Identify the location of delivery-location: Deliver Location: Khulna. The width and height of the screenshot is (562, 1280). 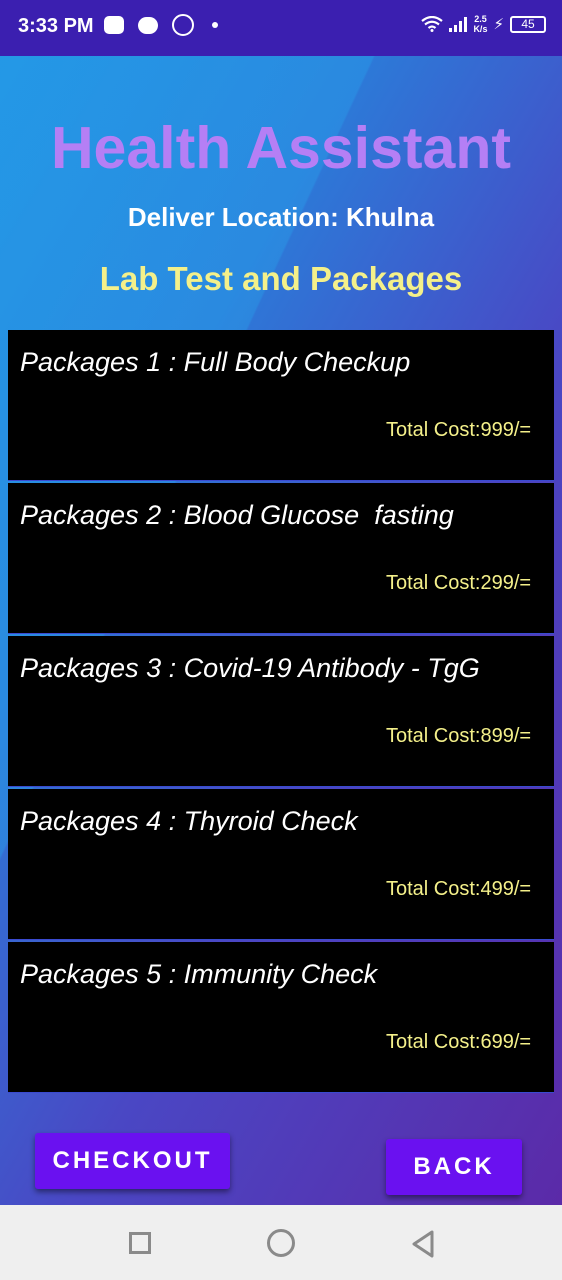
(281, 217).